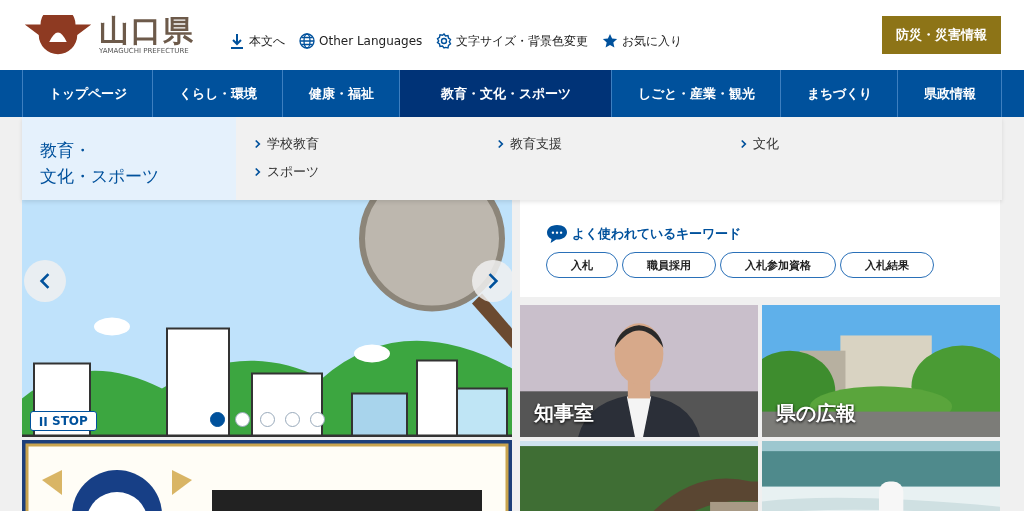 Image resolution: width=1024 pixels, height=511 pixels. What do you see at coordinates (45, 281) in the screenshot?
I see `chevron-left-icon` at bounding box center [45, 281].